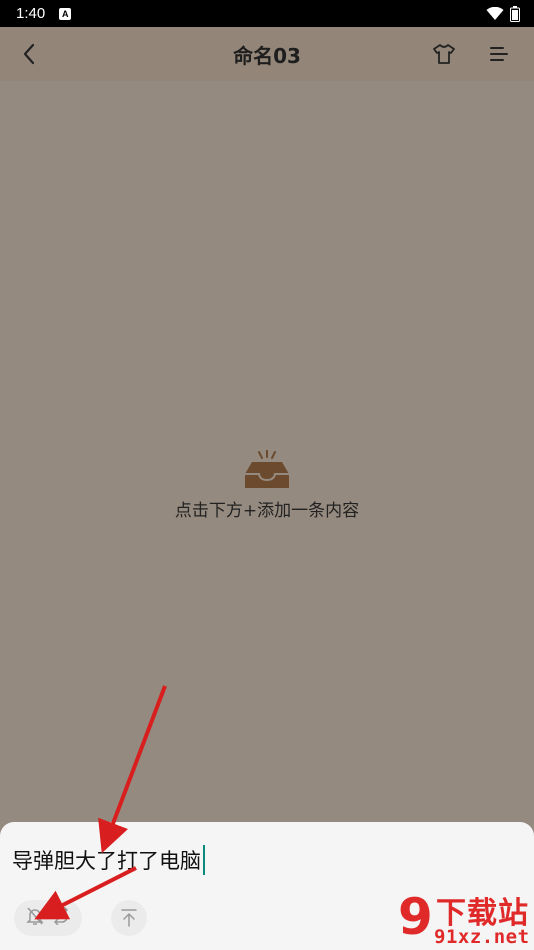  What do you see at coordinates (204, 860) in the screenshot?
I see `text-cursor` at bounding box center [204, 860].